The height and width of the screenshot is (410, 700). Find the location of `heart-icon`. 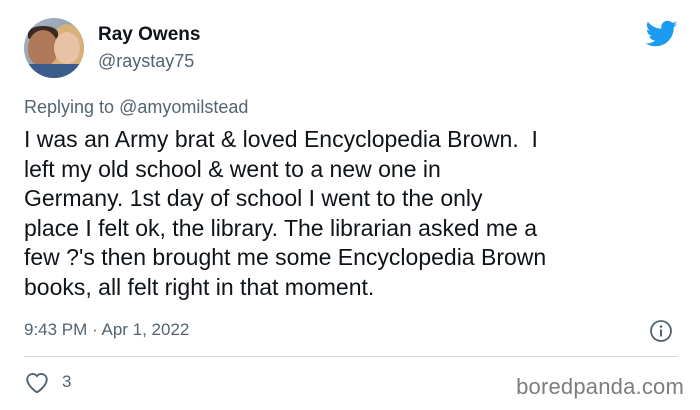

heart-icon is located at coordinates (37, 382).